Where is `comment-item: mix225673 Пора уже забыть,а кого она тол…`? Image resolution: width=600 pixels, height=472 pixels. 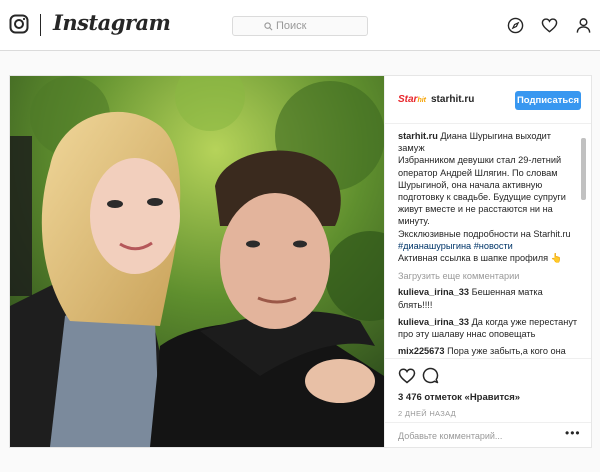 comment-item: mix225673 Пора уже забыть,а кого она тол… is located at coordinates (488, 351).